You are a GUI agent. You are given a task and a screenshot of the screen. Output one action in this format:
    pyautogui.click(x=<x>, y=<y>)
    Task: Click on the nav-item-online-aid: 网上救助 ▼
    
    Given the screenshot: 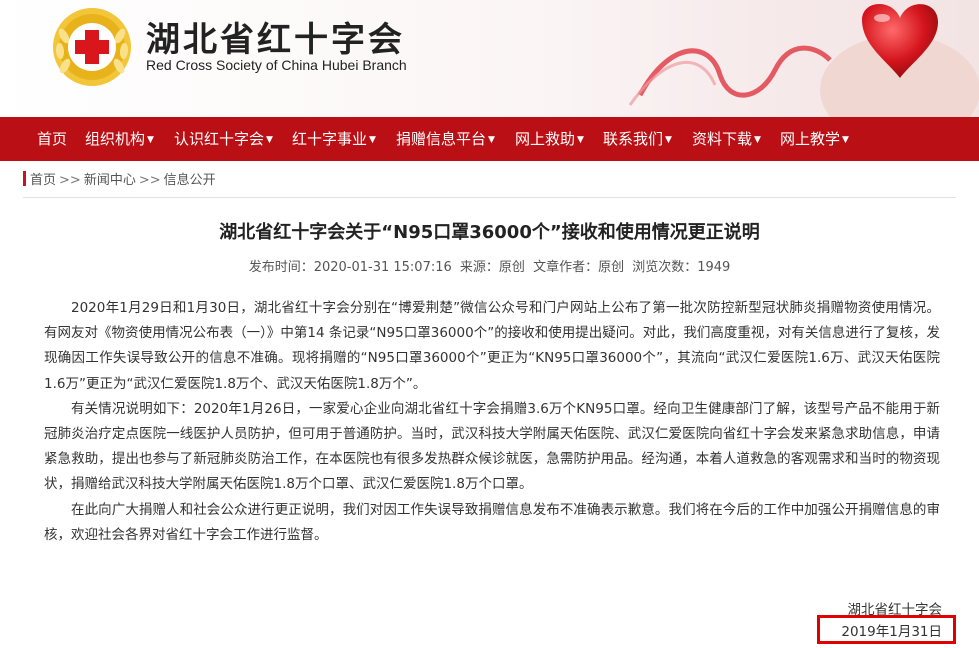 What is the action you would take?
    pyautogui.click(x=549, y=139)
    